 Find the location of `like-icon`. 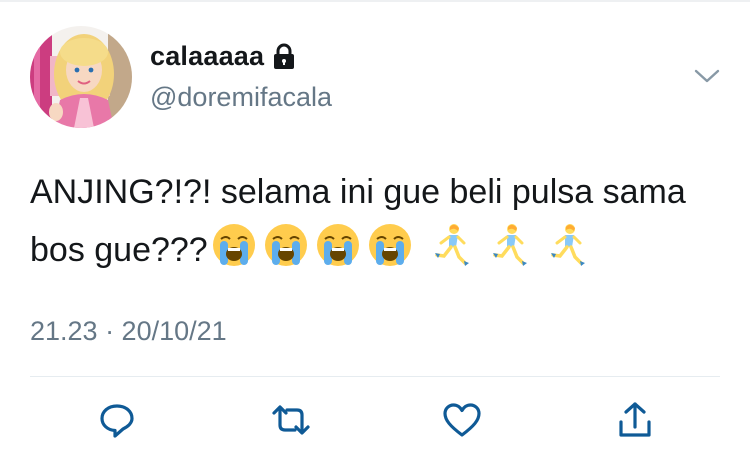

like-icon is located at coordinates (462, 420).